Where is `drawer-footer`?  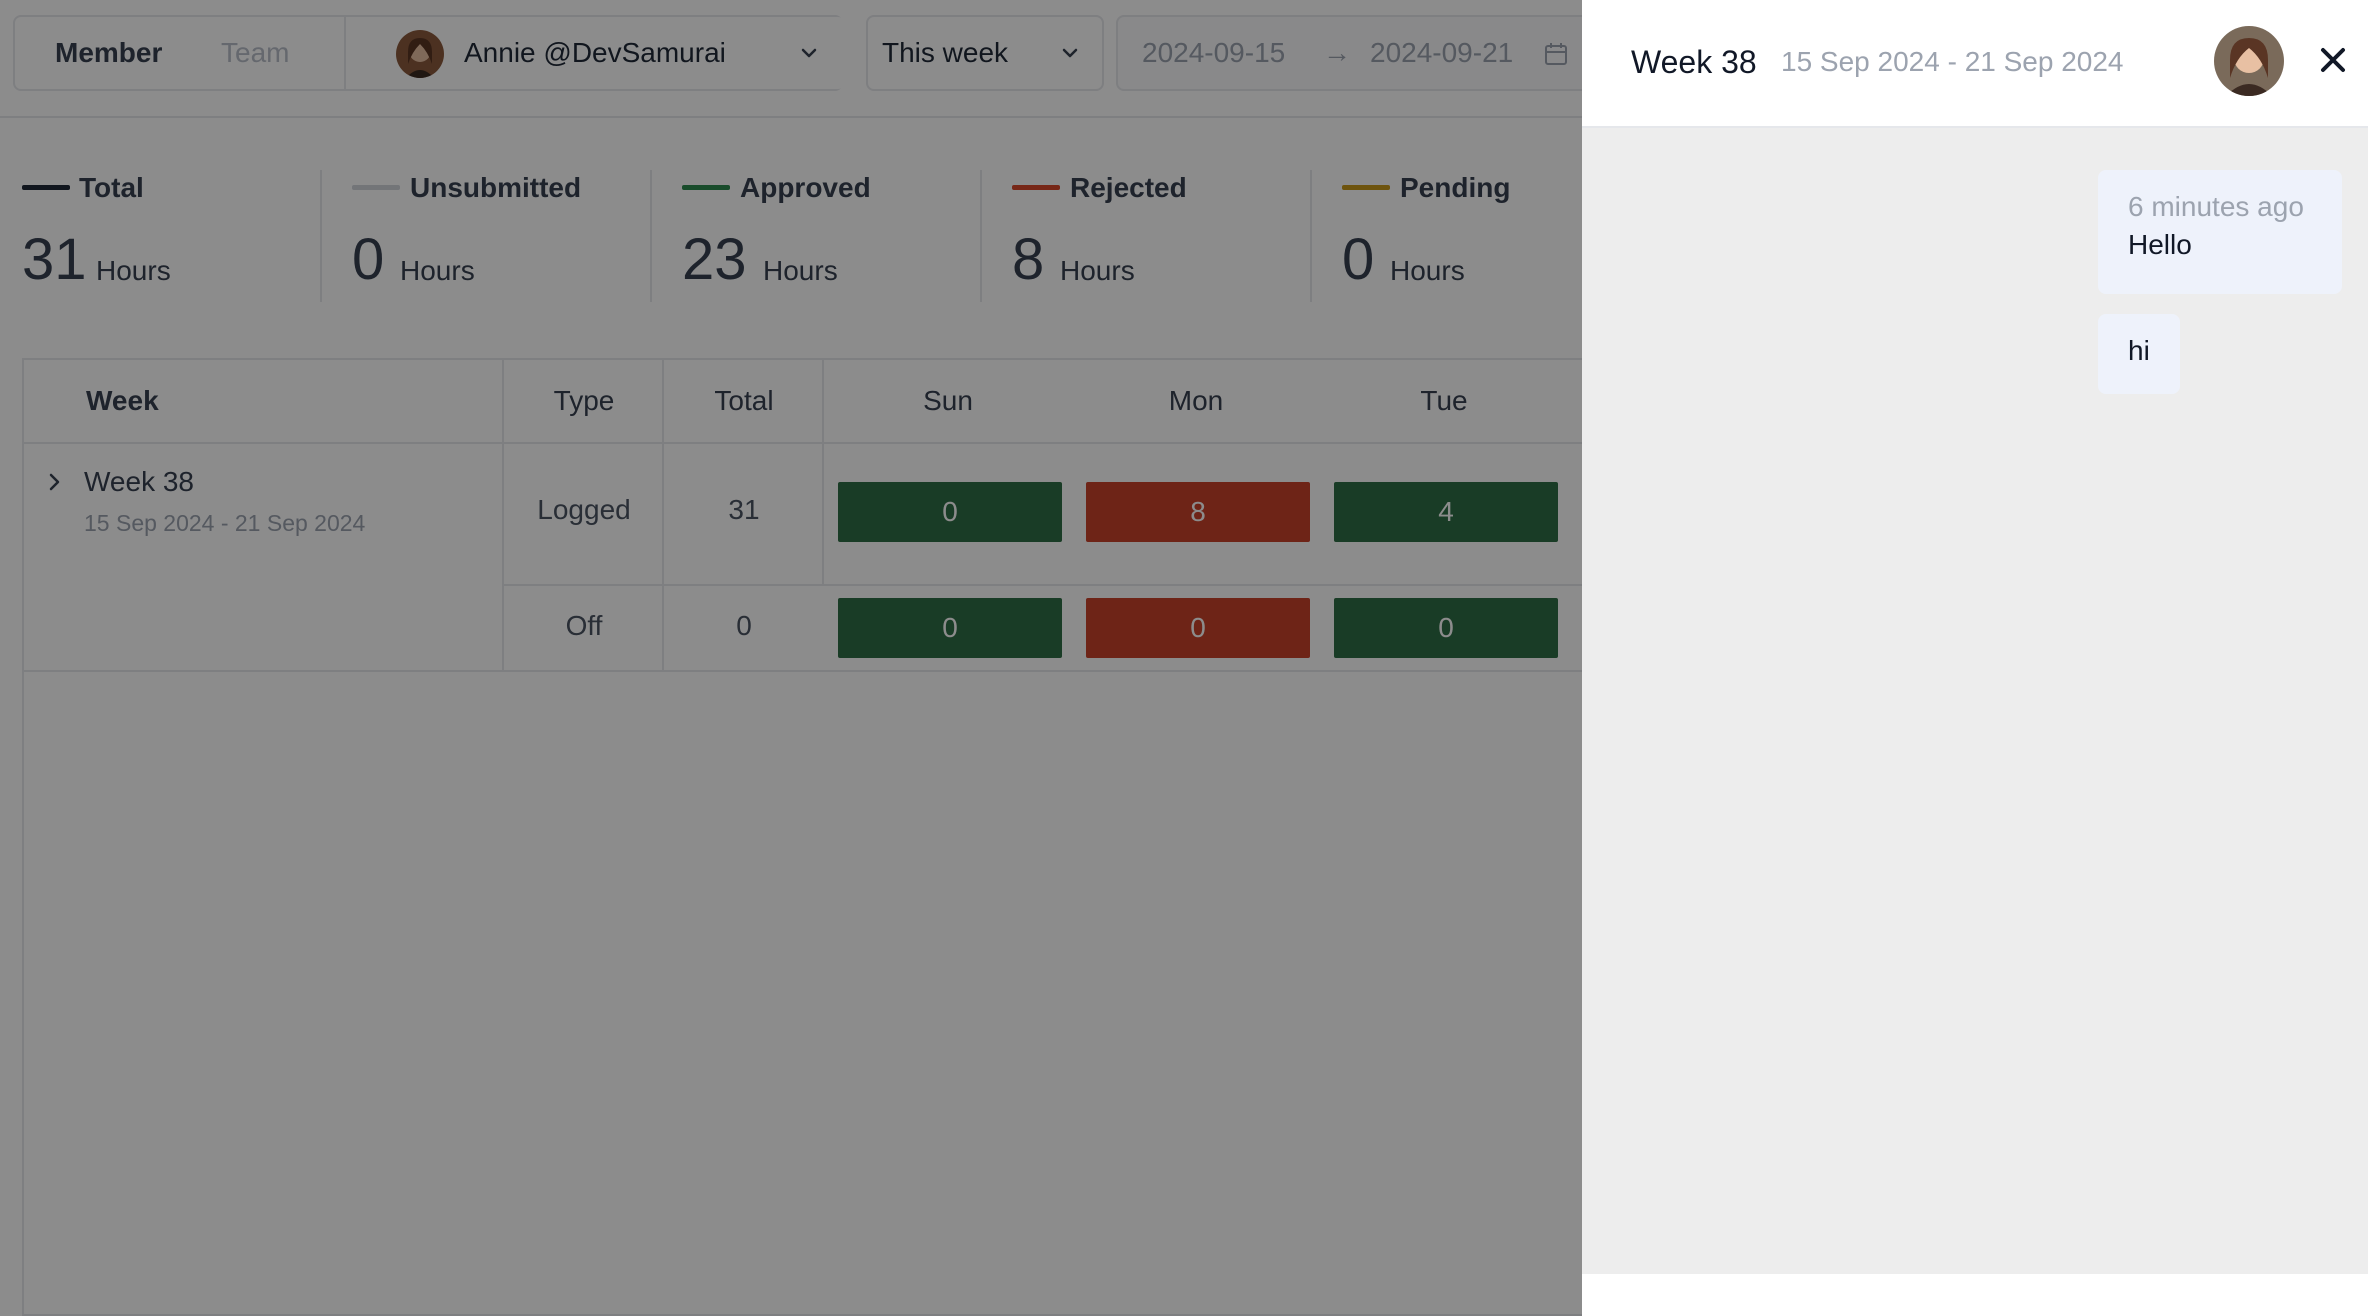 drawer-footer is located at coordinates (1975, 1295).